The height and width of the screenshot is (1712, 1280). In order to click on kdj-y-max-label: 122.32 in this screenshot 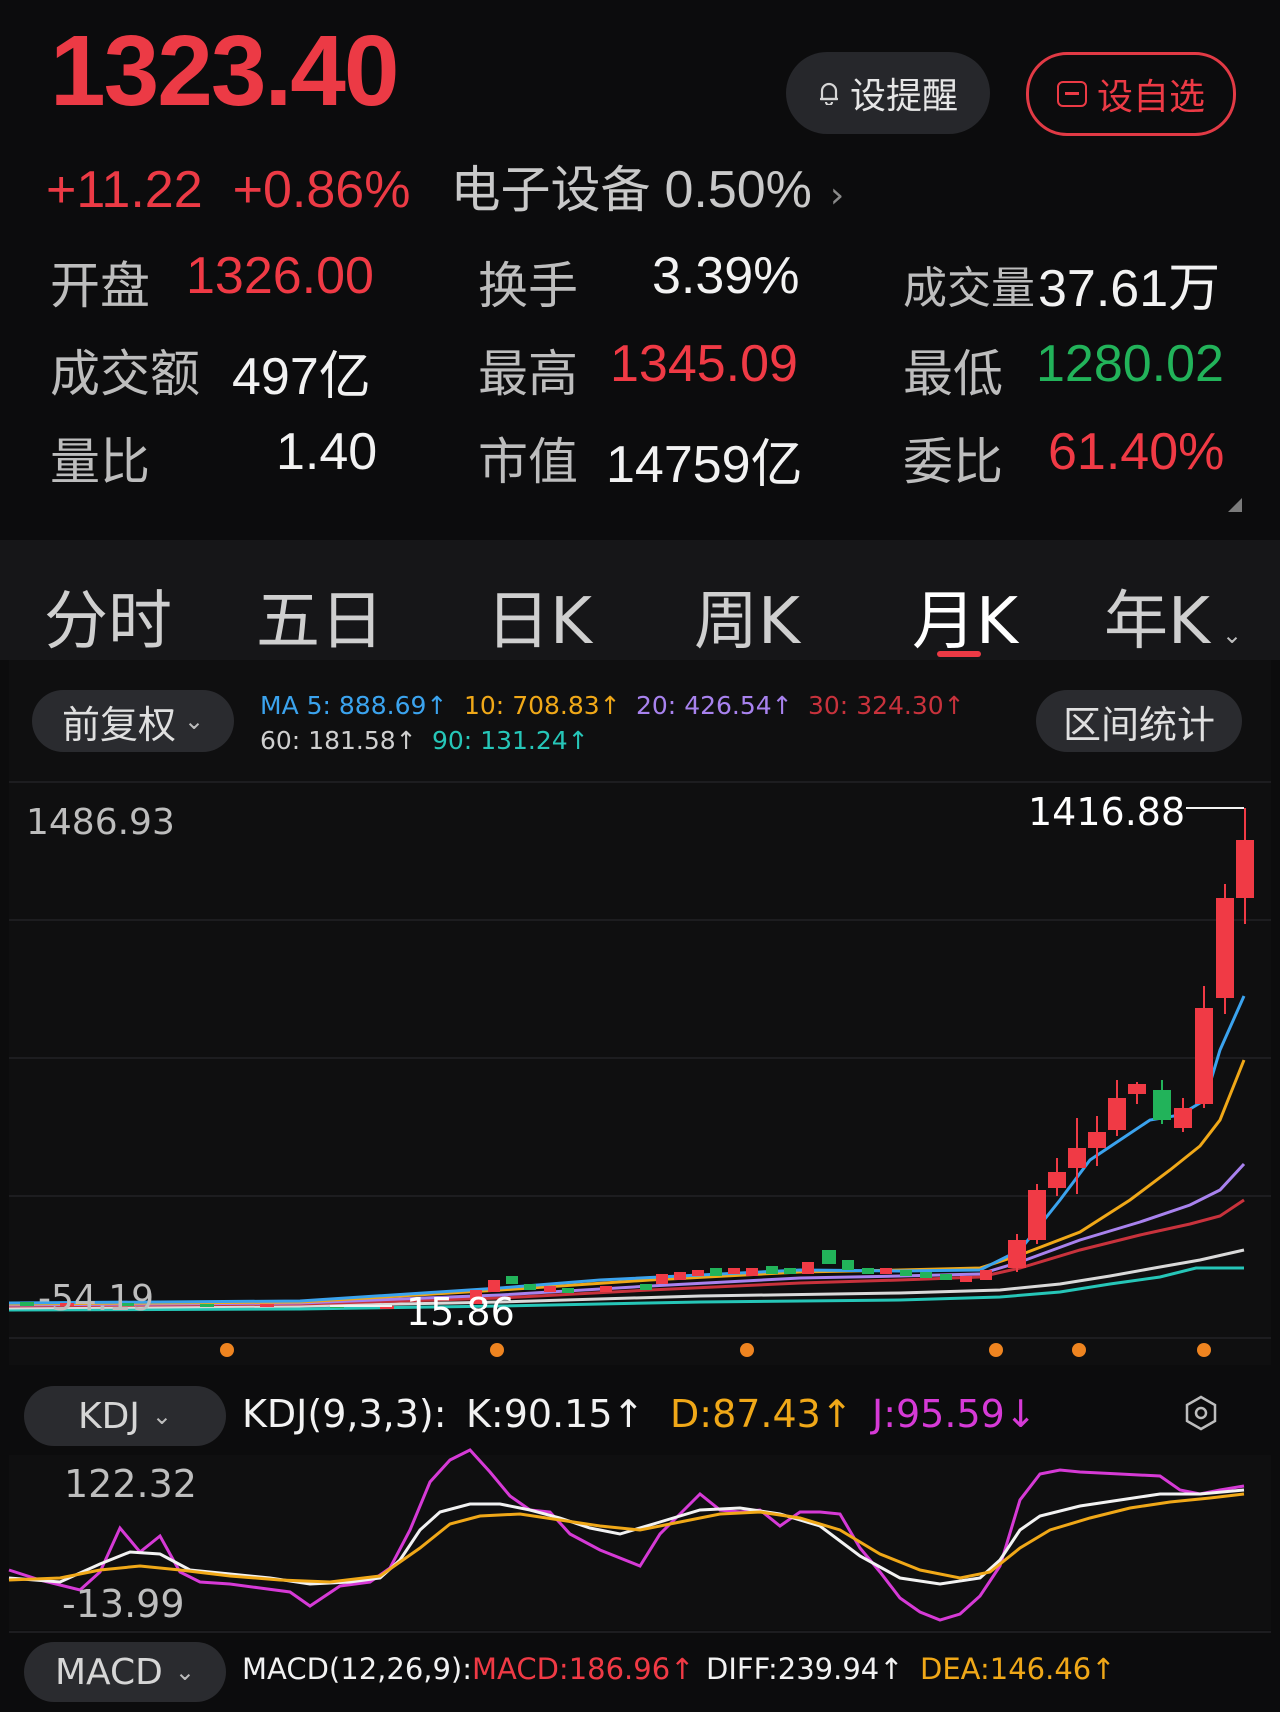, I will do `click(130, 1484)`.